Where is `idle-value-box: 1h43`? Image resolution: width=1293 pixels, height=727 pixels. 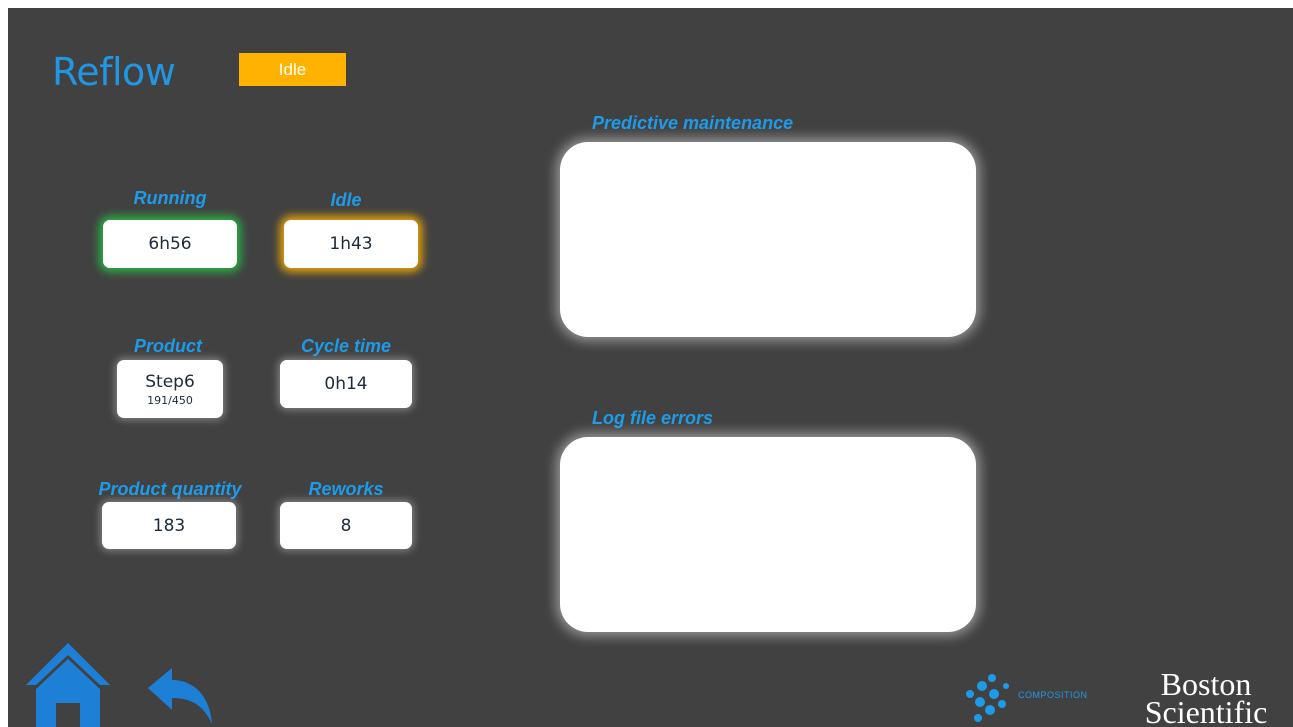
idle-value-box: 1h43 is located at coordinates (351, 244).